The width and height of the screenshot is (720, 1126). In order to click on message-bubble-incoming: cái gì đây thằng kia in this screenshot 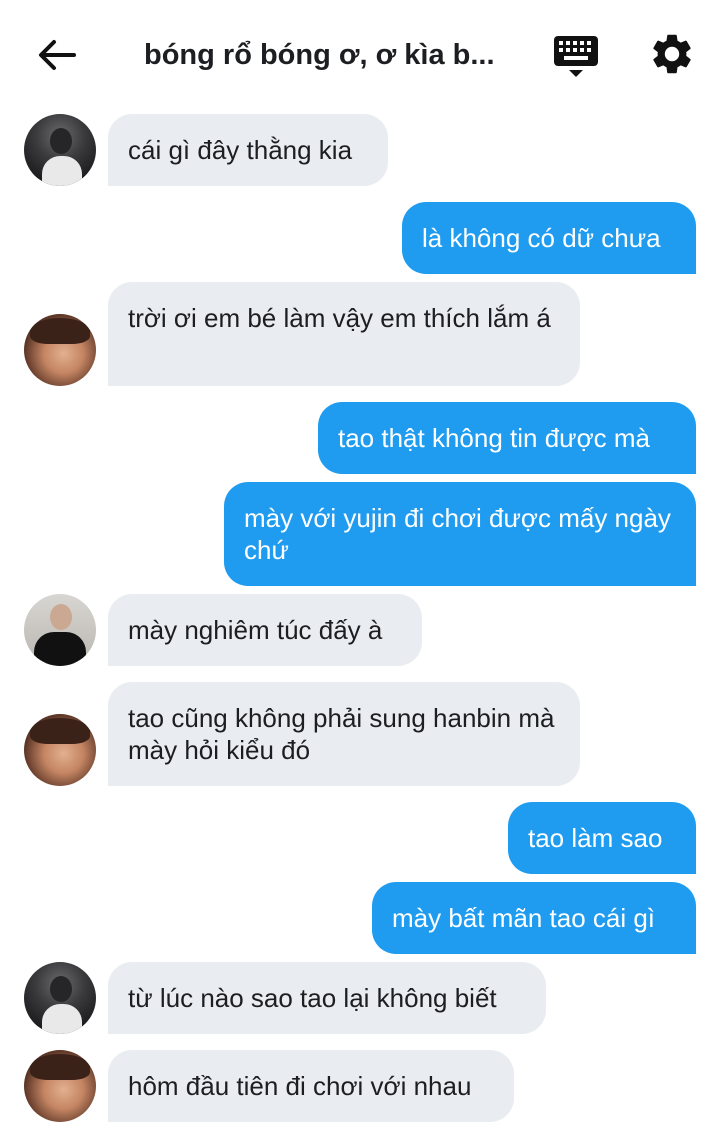, I will do `click(248, 150)`.